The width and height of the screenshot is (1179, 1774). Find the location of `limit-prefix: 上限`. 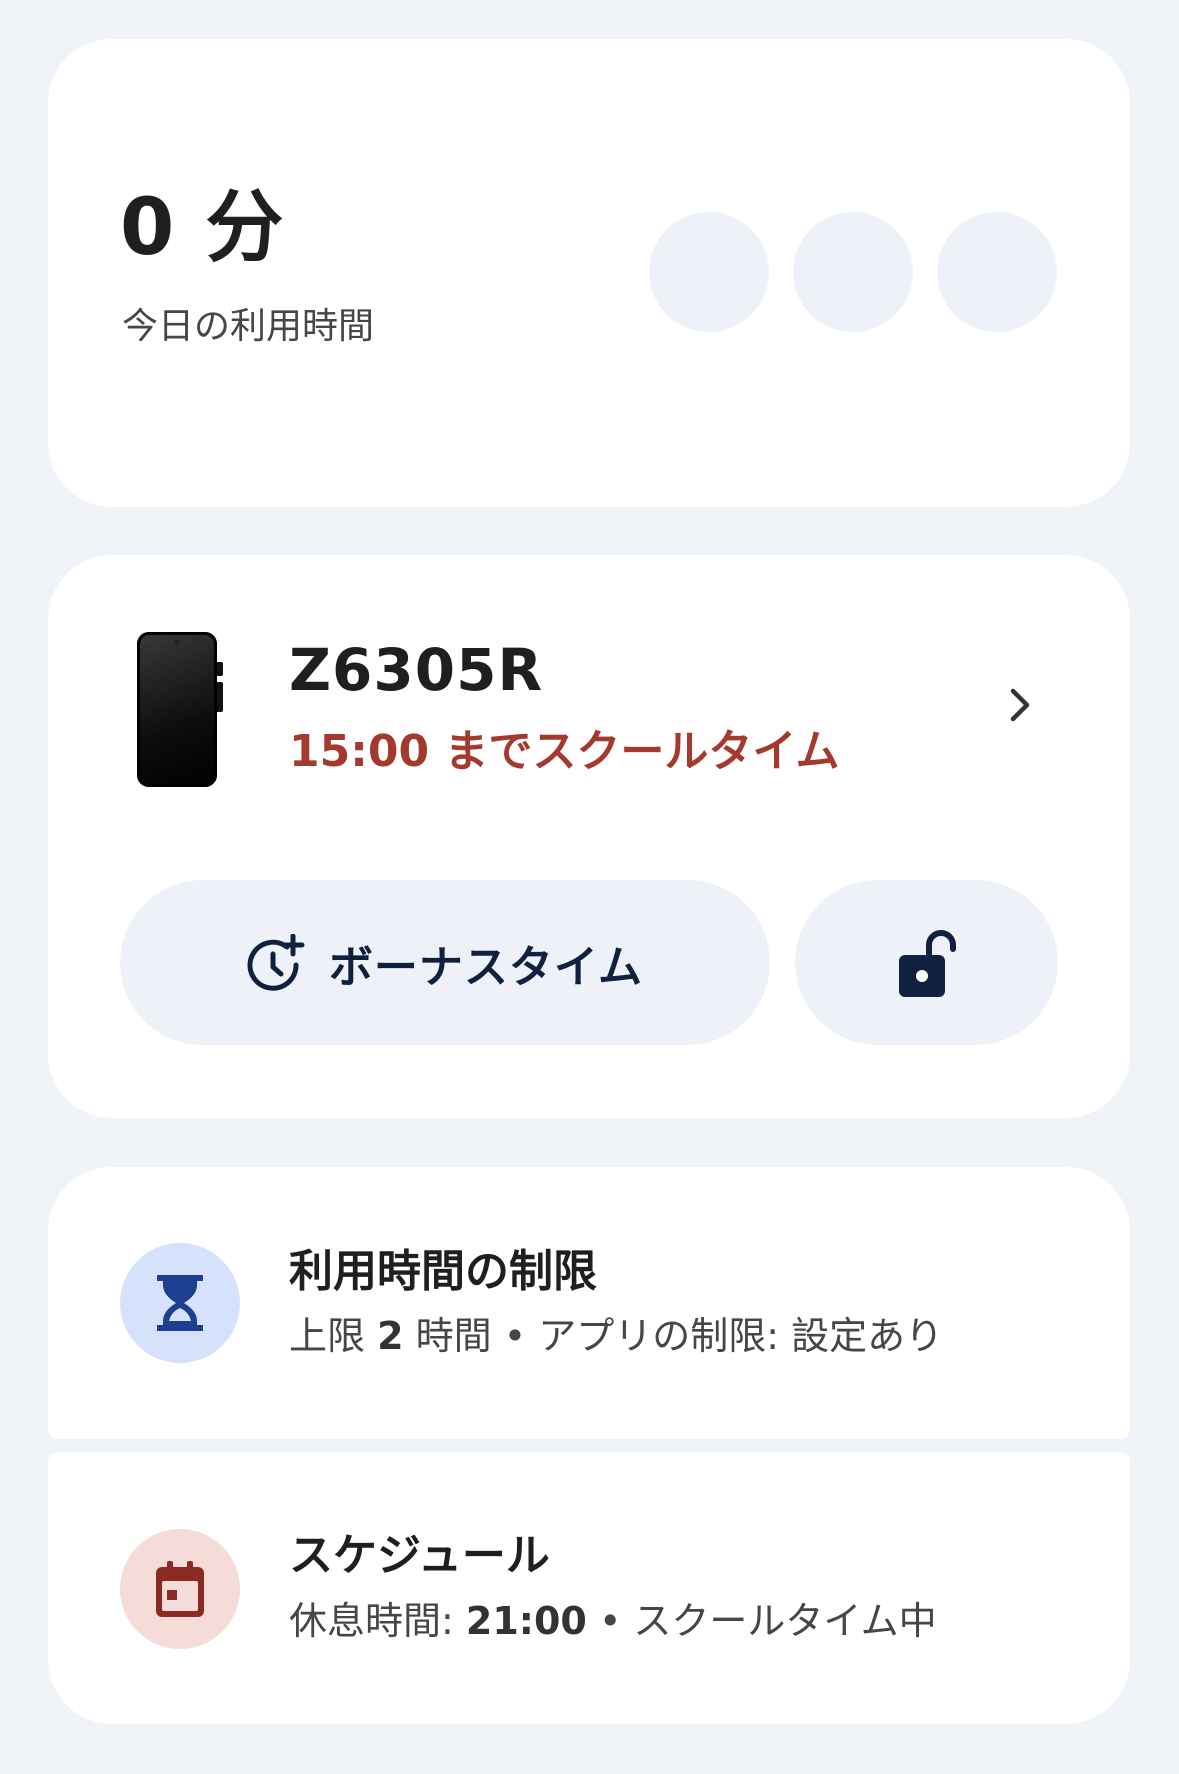

limit-prefix: 上限 is located at coordinates (333, 1336).